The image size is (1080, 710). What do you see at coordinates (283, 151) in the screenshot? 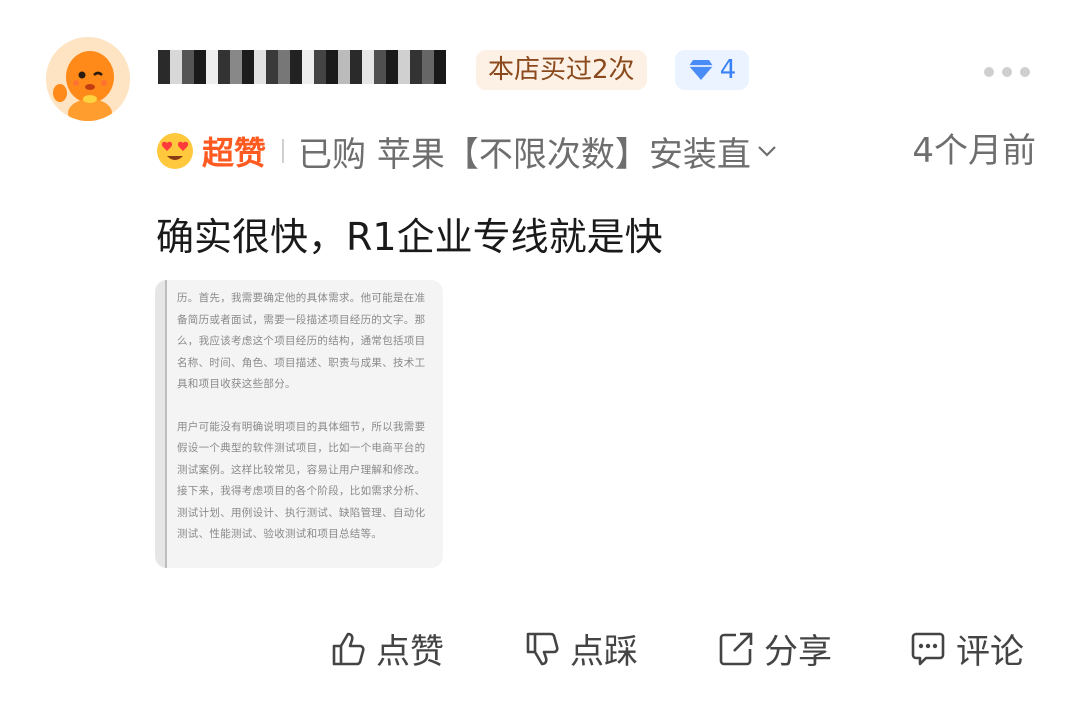
I see `divider` at bounding box center [283, 151].